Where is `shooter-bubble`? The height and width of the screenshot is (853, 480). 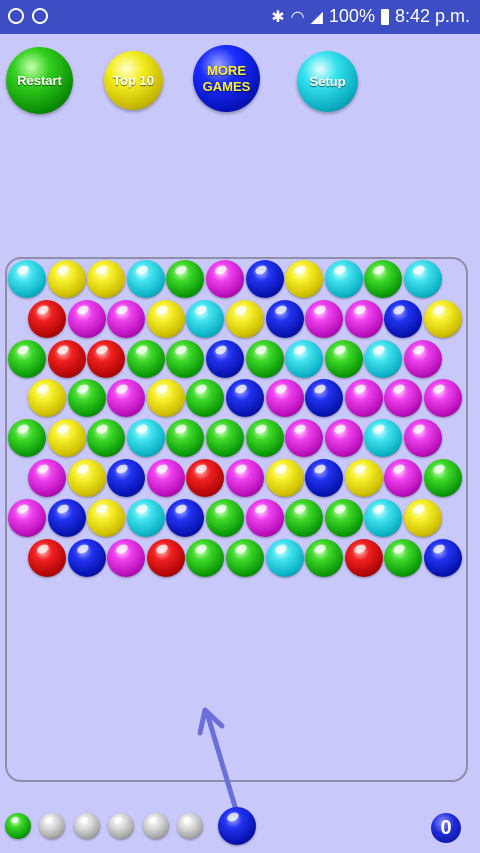 shooter-bubble is located at coordinates (237, 826).